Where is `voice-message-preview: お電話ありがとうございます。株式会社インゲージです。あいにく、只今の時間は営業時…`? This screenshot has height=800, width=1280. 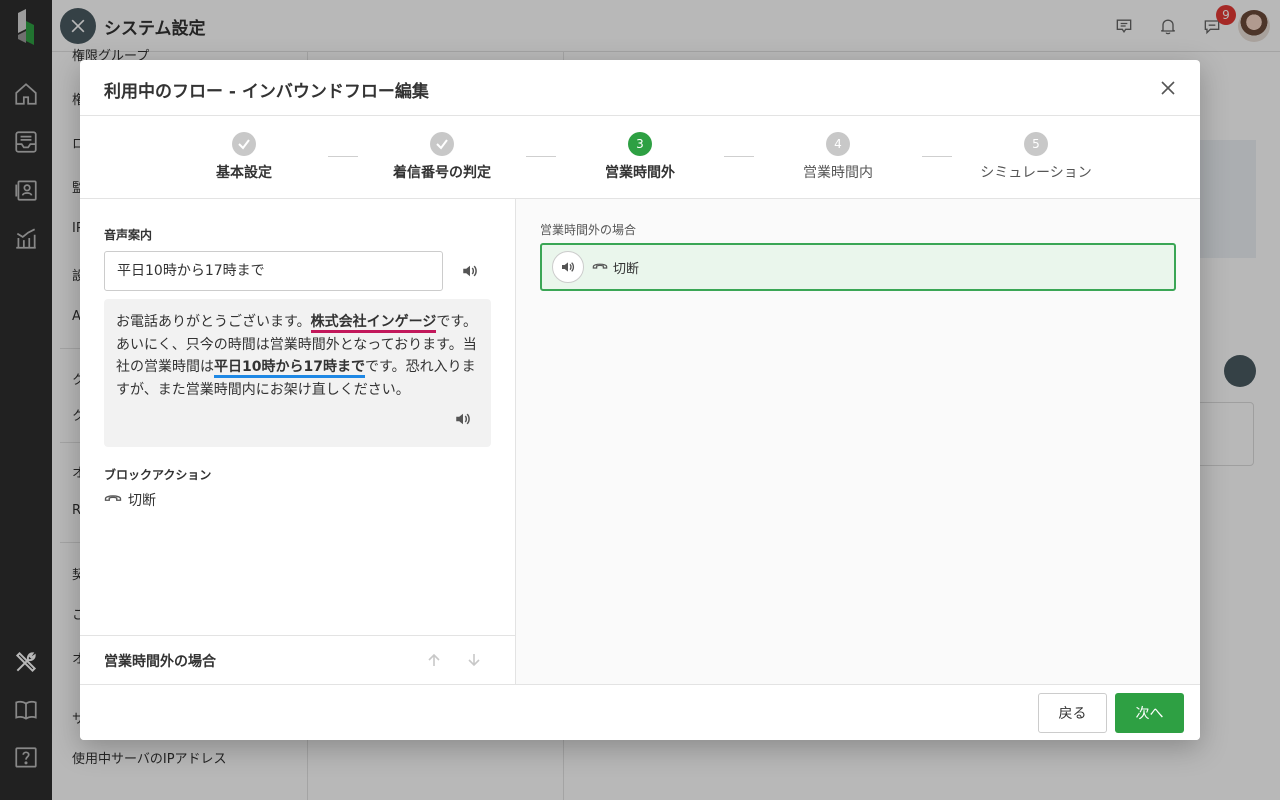
voice-message-preview: お電話ありがとうございます。株式会社インゲージです。あいにく、只今の時間は営業時… is located at coordinates (297, 373).